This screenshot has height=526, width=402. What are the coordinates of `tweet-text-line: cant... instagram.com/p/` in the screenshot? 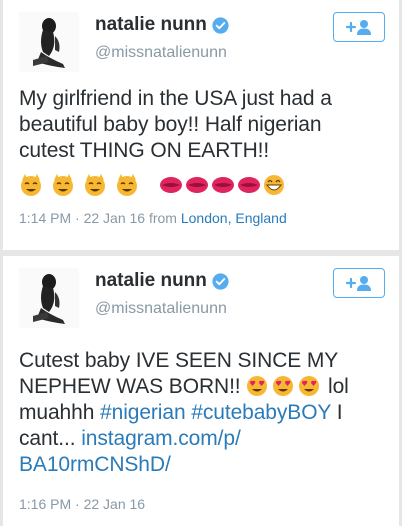 It's located at (204, 439).